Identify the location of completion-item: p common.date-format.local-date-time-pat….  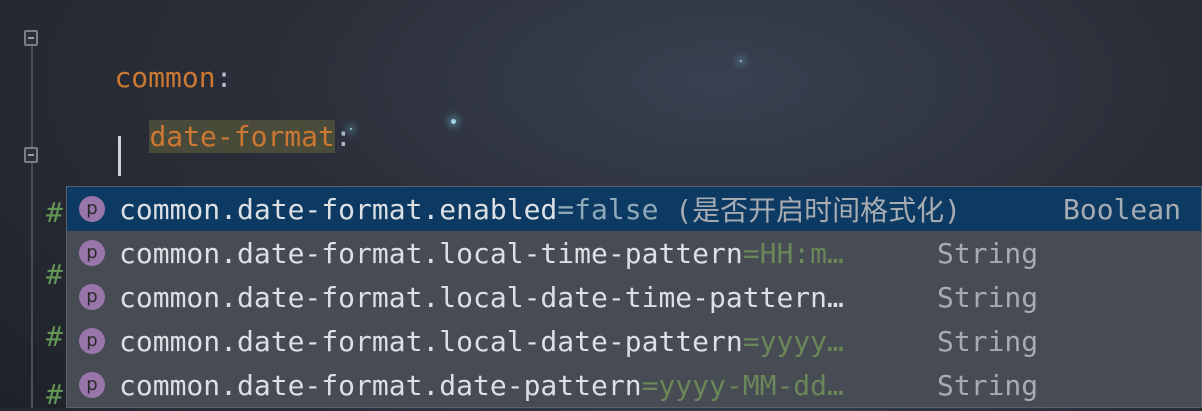
(556, 297).